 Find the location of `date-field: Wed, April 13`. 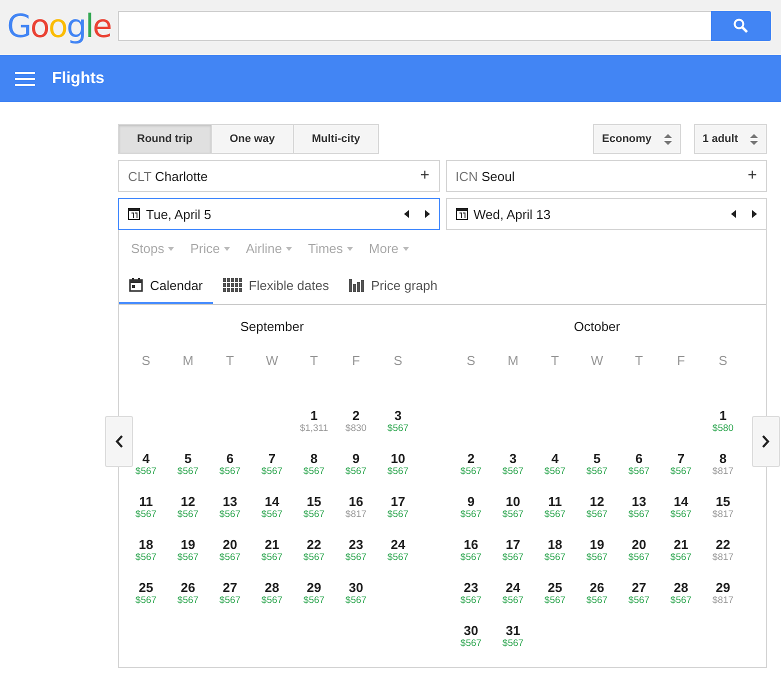

date-field: Wed, April 13 is located at coordinates (606, 214).